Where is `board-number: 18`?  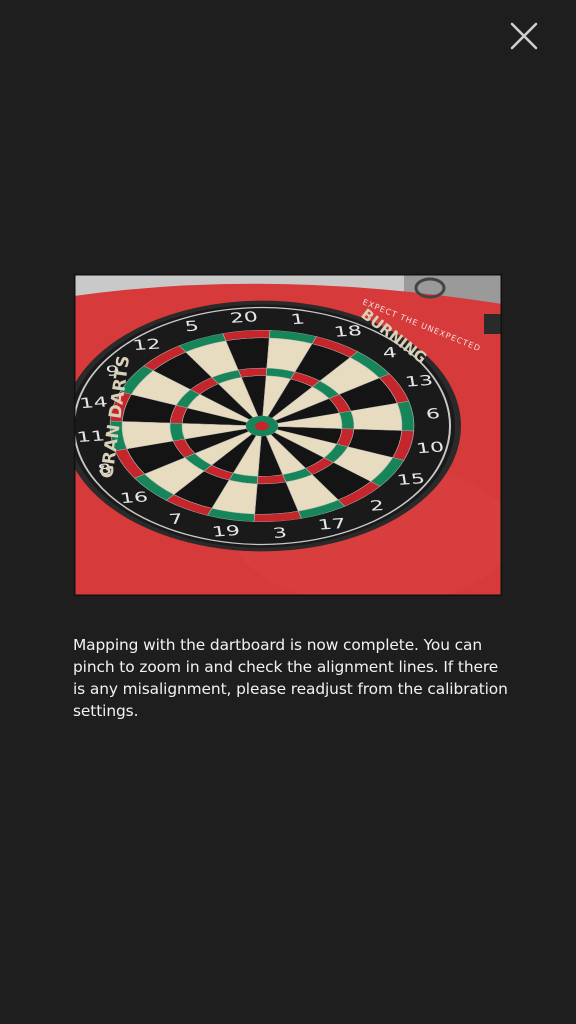
board-number: 18 is located at coordinates (348, 332).